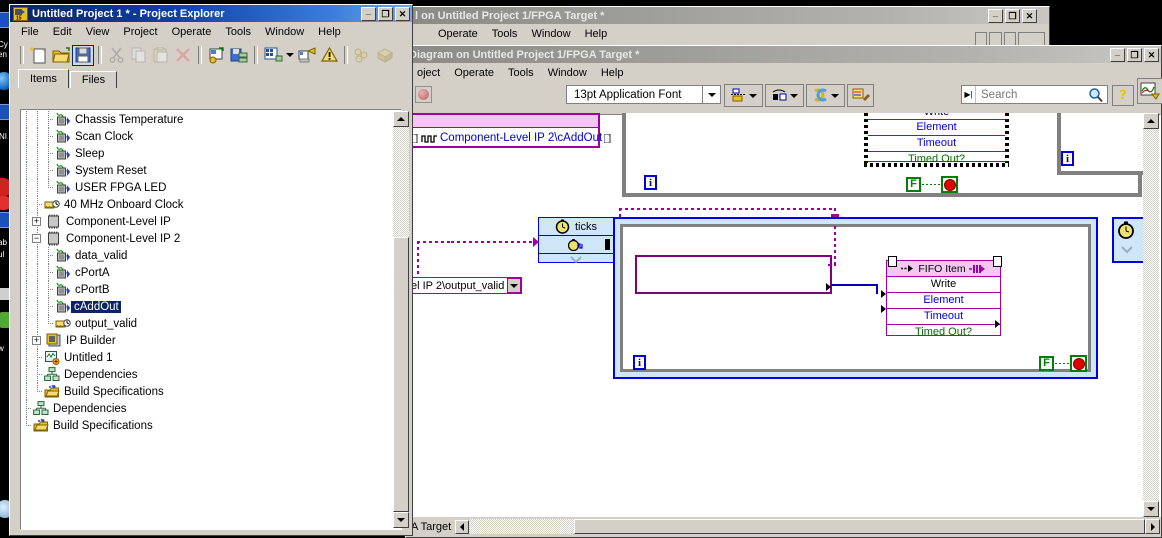  Describe the element at coordinates (783, 94) in the screenshot. I see `block-diagram-toolbar: 13pt Application Font ▶| Search ?` at that location.